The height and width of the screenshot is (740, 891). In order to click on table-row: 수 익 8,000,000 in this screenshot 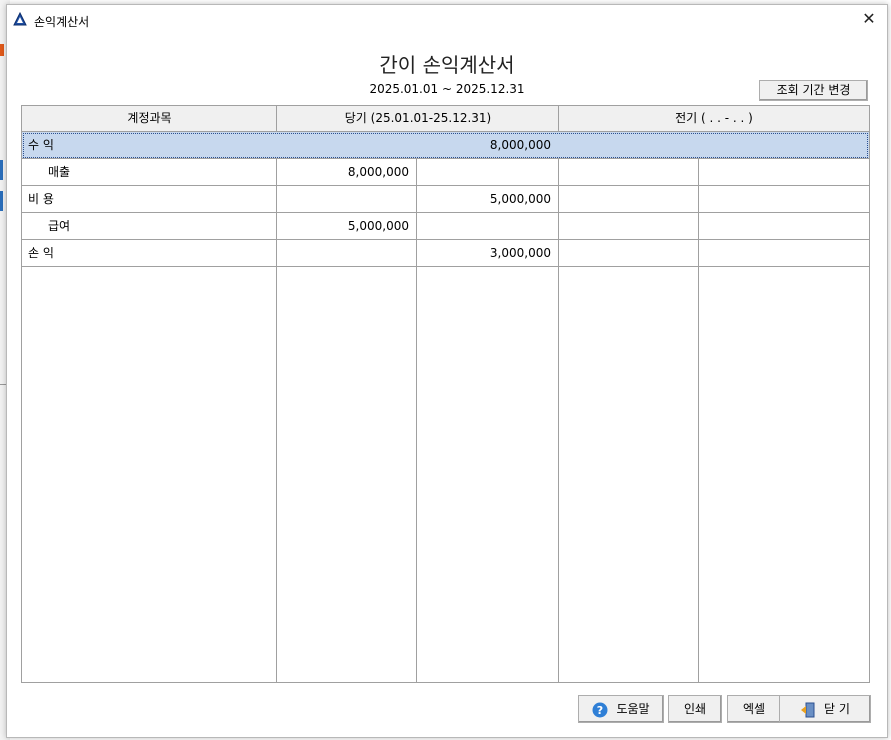, I will do `click(445, 145)`.